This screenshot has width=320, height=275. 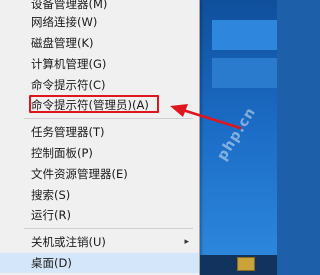 What do you see at coordinates (246, 264) in the screenshot?
I see `file-explorer-icon` at bounding box center [246, 264].